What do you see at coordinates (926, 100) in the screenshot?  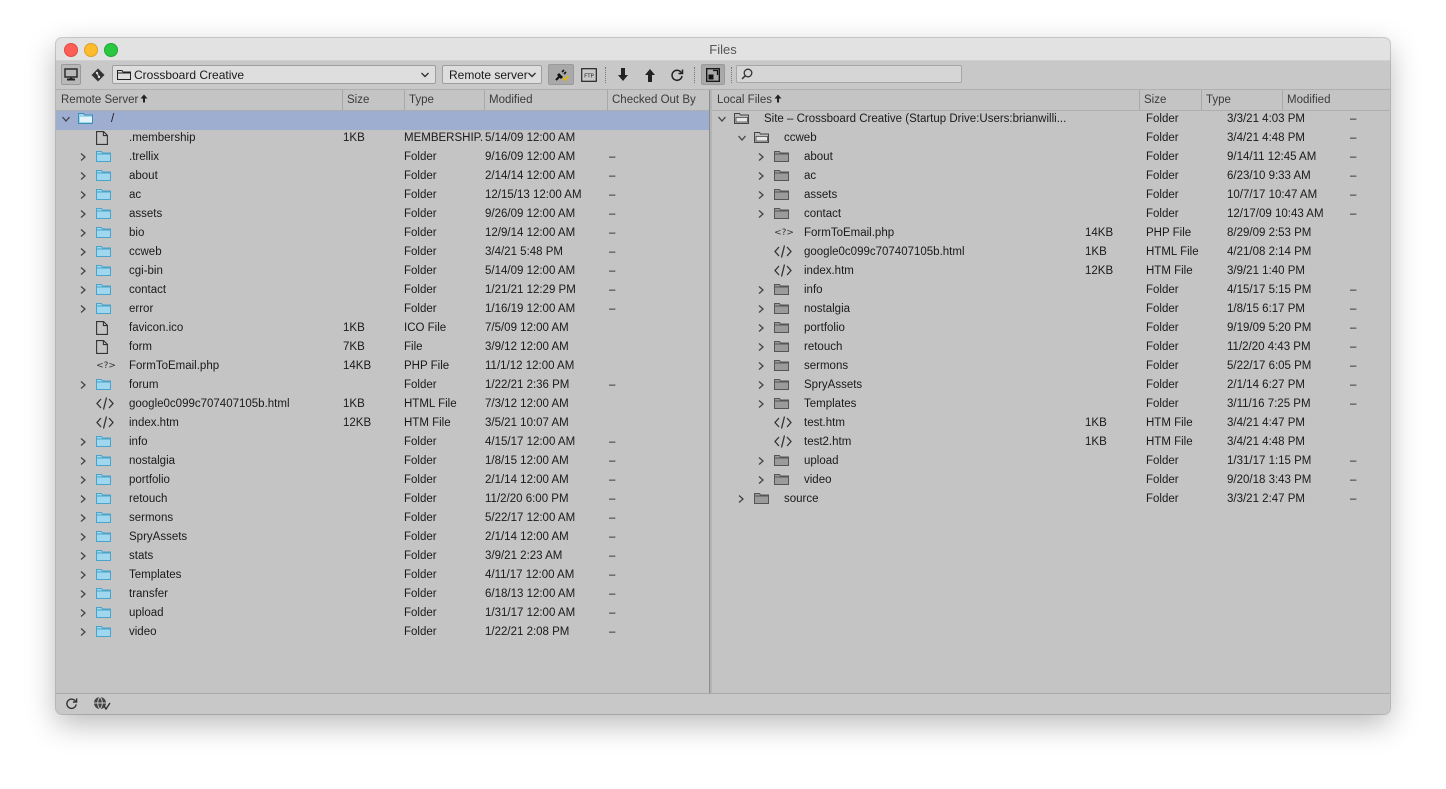 I see `column-header-name: Local Files` at bounding box center [926, 100].